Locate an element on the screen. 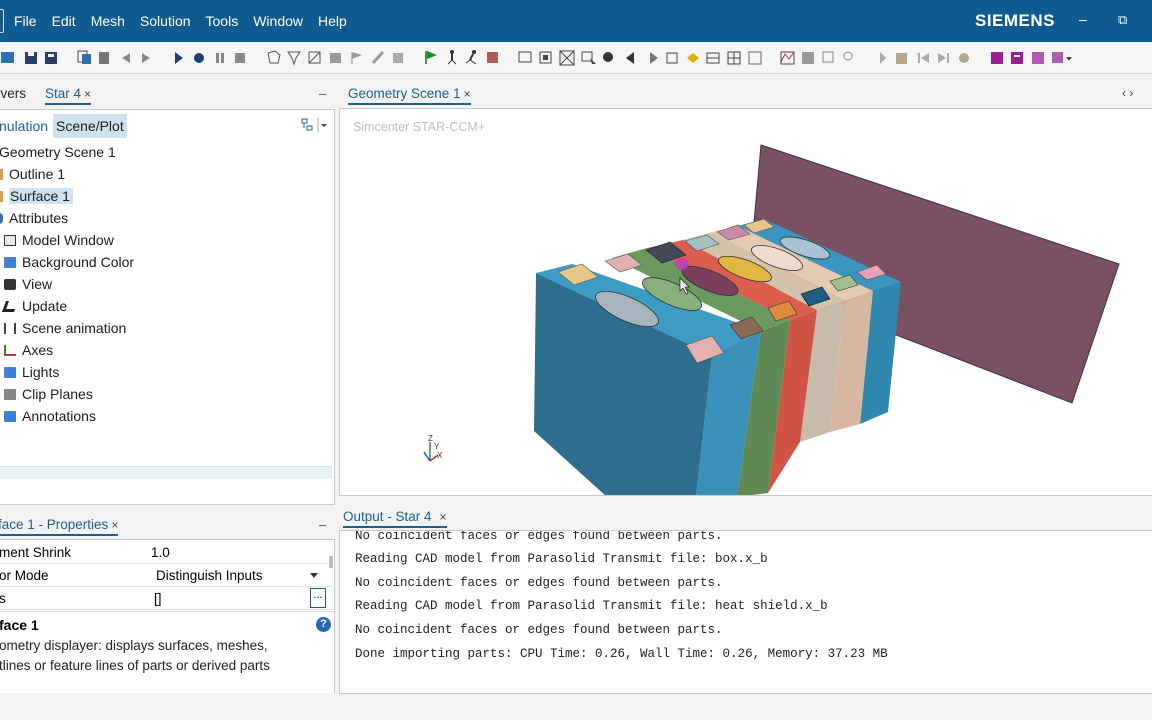 This screenshot has height=720, width=1152. tree-item-outline: Outline 1 is located at coordinates (32, 174).